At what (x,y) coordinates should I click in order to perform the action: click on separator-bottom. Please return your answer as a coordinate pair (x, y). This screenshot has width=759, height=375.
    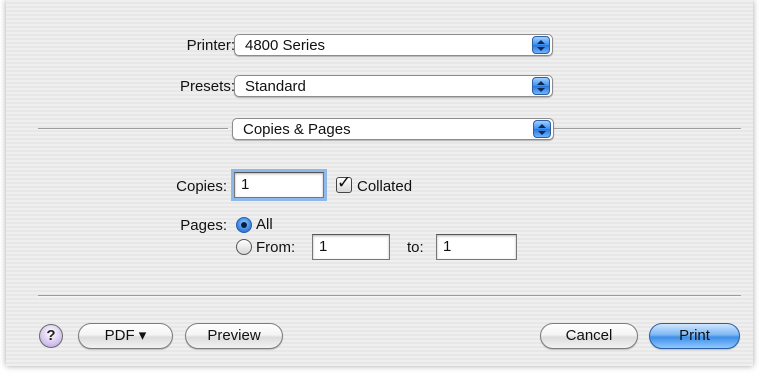
    Looking at the image, I should click on (389, 296).